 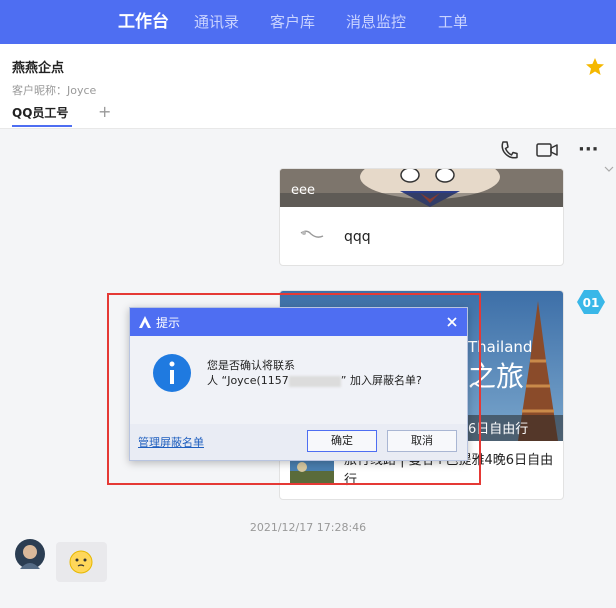 What do you see at coordinates (216, 22) in the screenshot?
I see `nav-item-contacts: 通讯录` at bounding box center [216, 22].